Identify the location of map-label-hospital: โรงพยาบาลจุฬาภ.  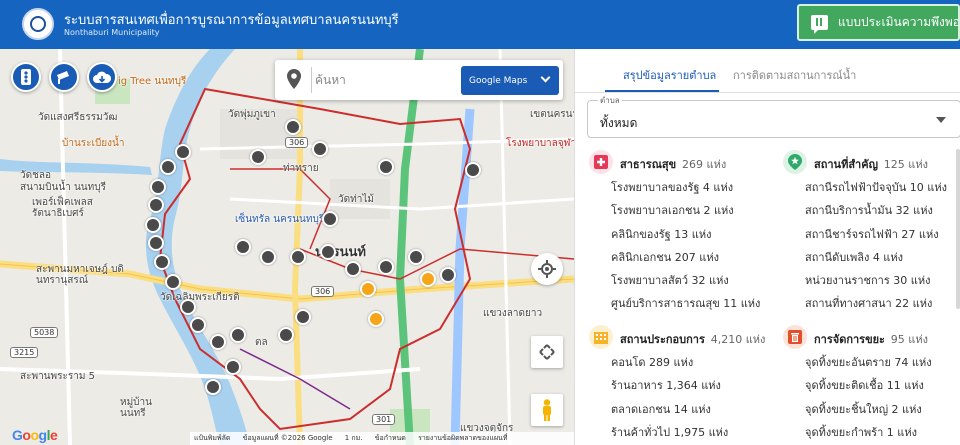
(540, 143).